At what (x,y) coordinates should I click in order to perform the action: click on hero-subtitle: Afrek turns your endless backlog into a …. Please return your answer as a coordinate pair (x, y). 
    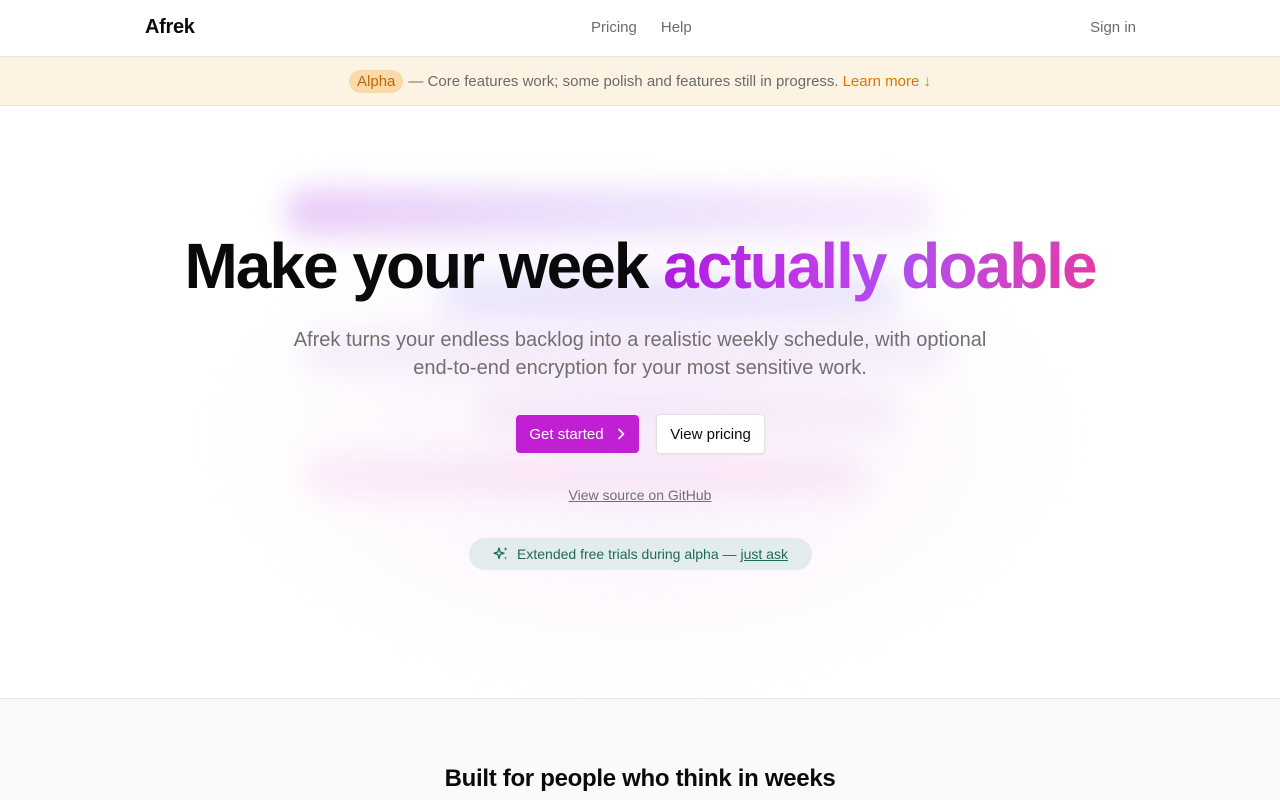
    Looking at the image, I should click on (640, 354).